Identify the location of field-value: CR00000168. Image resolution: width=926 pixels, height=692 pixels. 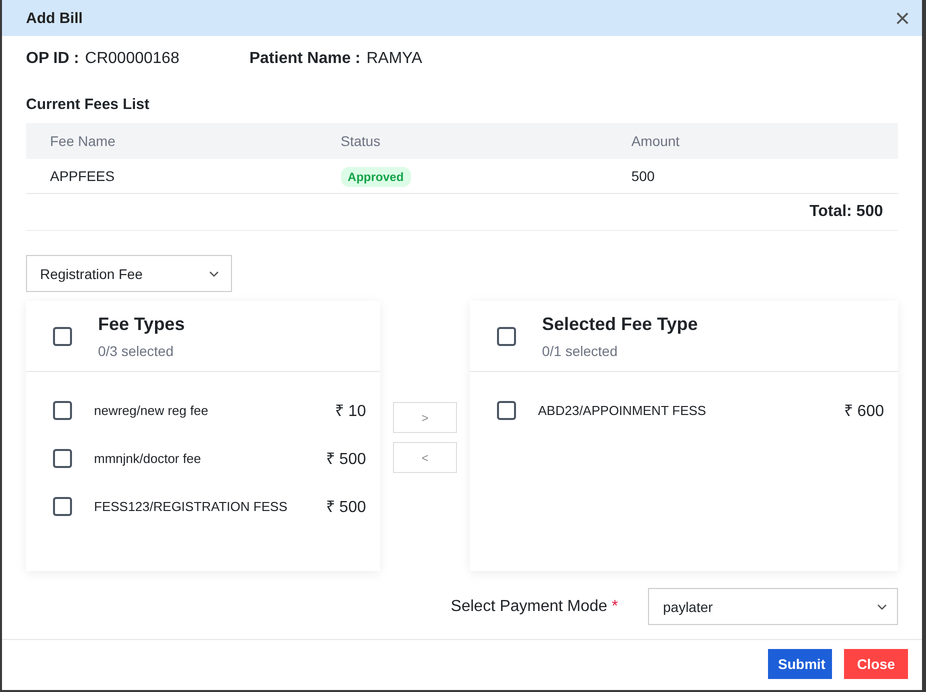
(132, 59).